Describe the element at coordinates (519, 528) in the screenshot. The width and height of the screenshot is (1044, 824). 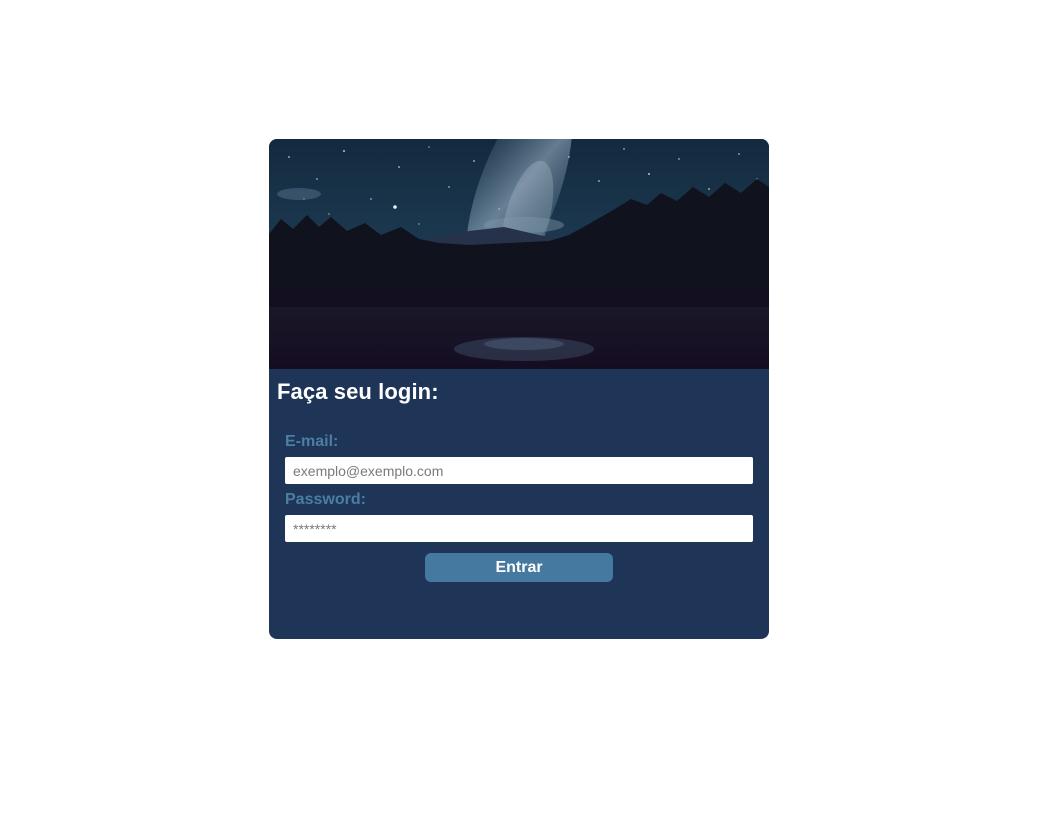
I see `password-field` at that location.